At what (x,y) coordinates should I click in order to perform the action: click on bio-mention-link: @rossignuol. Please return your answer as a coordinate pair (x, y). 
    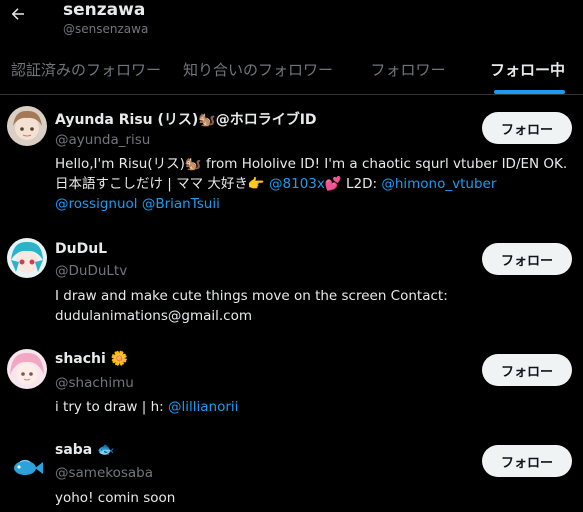
    Looking at the image, I should click on (96, 204).